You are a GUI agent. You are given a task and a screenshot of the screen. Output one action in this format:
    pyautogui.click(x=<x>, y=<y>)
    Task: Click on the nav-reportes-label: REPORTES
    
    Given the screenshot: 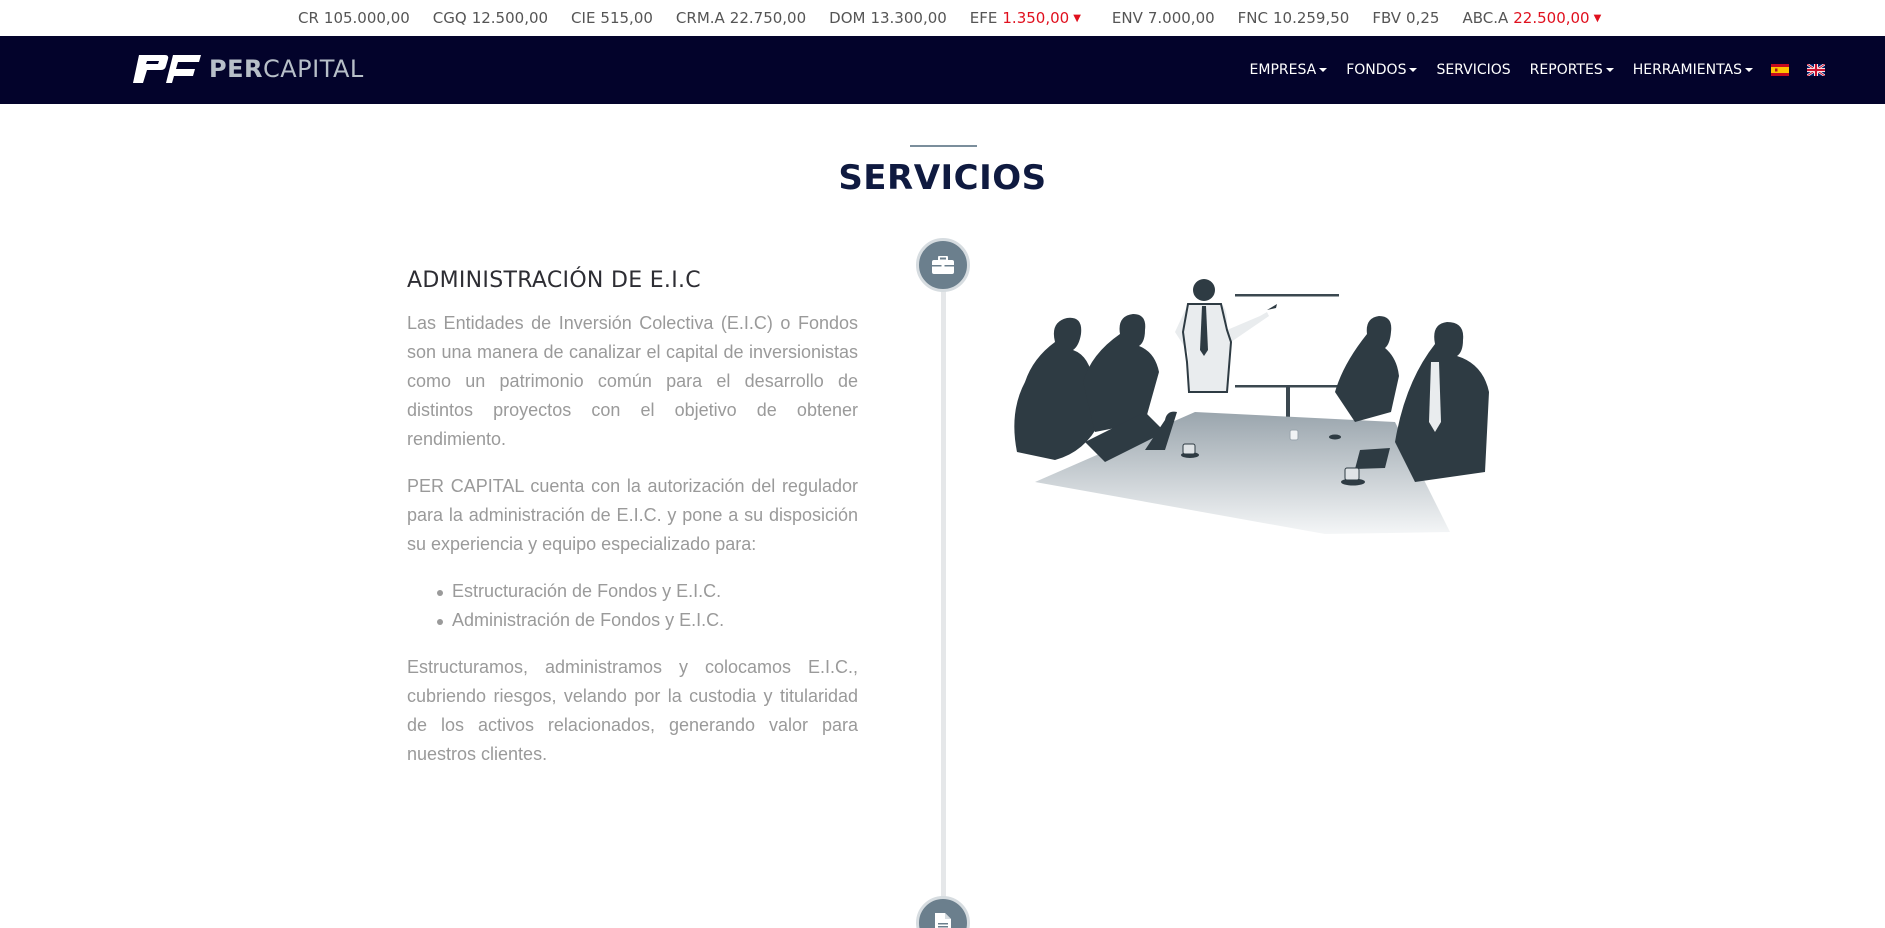 What is the action you would take?
    pyautogui.click(x=1566, y=70)
    